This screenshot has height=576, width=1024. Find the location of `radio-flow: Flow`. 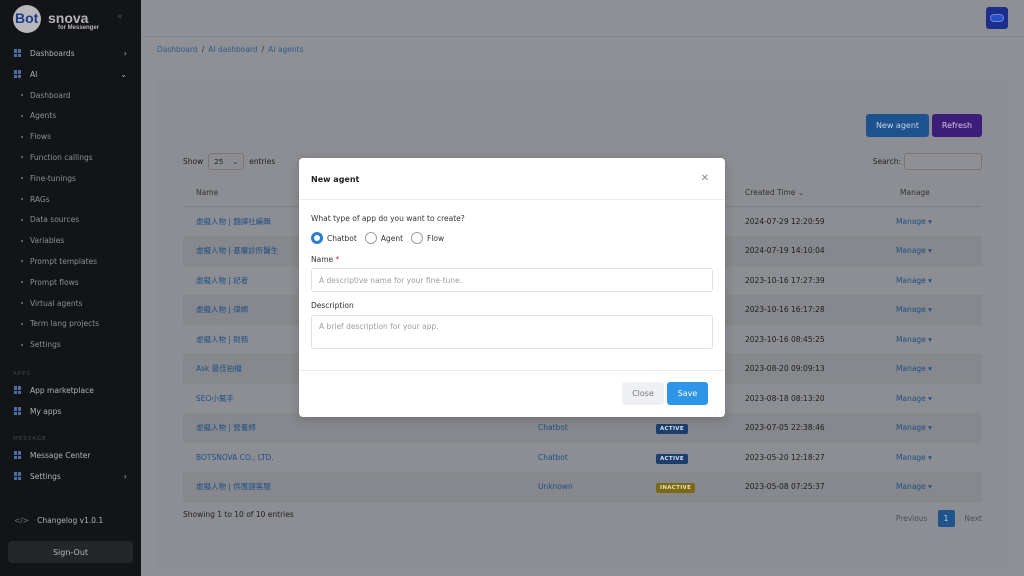

radio-flow: Flow is located at coordinates (427, 238).